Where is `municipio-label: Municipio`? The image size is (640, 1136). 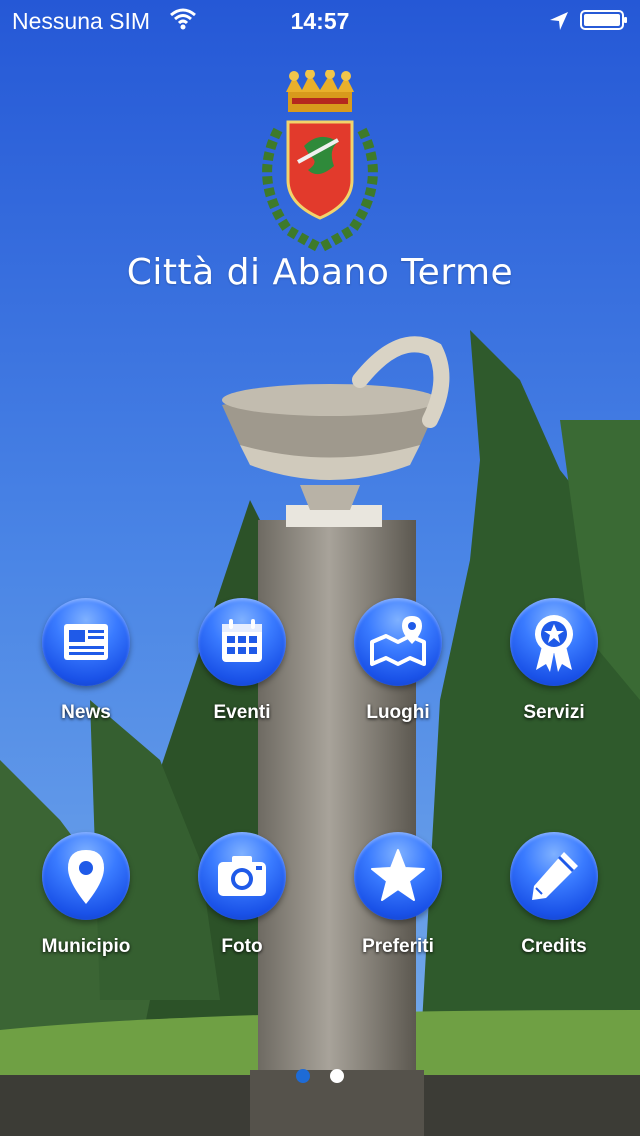
municipio-label: Municipio is located at coordinates (86, 946).